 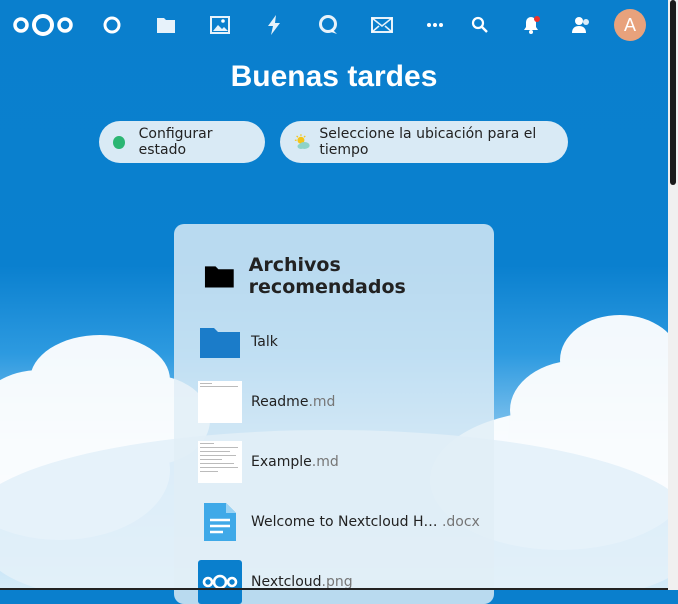 I want to click on activity-icon, so click(x=274, y=25).